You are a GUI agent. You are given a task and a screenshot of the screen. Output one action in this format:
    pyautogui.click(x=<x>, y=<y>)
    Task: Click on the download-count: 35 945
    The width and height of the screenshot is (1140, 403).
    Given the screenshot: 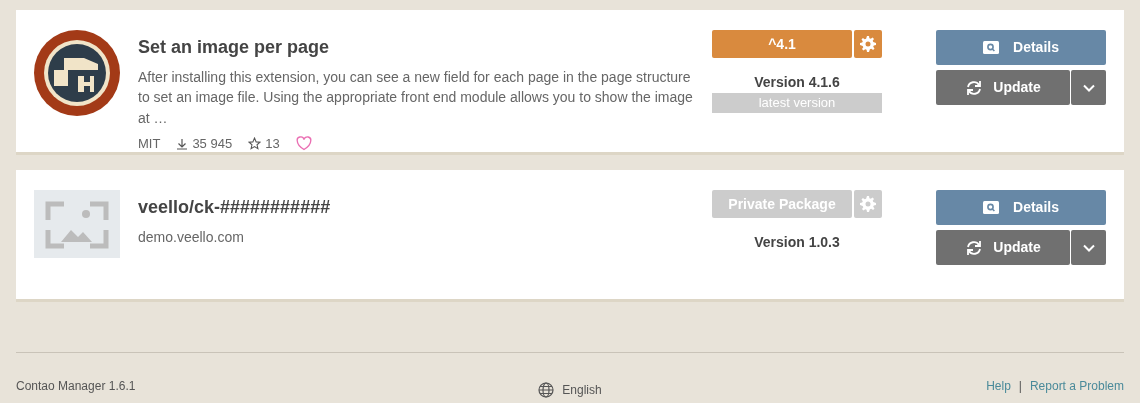 What is the action you would take?
    pyautogui.click(x=212, y=143)
    